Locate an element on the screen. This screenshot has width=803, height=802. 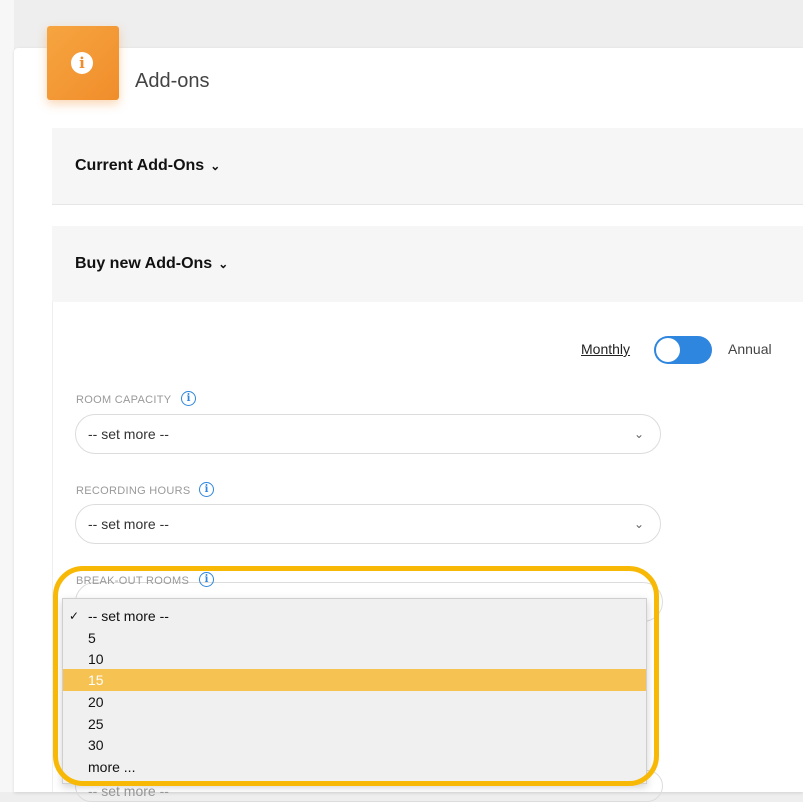
page-title: Add-ons is located at coordinates (172, 81).